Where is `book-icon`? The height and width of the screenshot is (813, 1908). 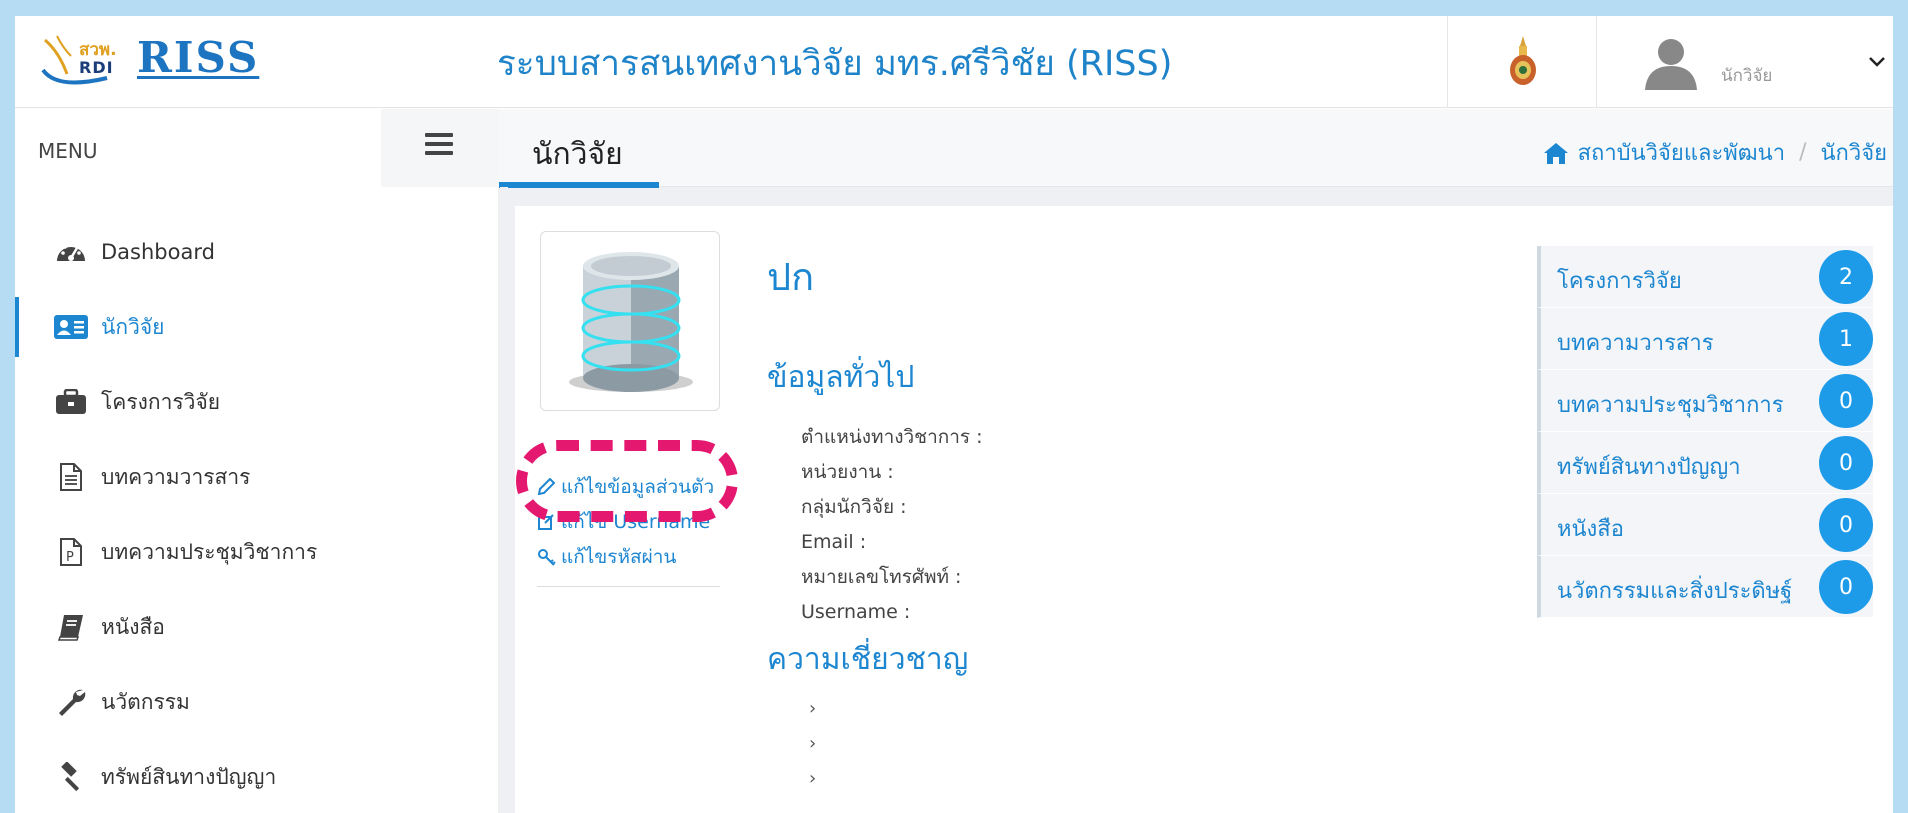 book-icon is located at coordinates (71, 627).